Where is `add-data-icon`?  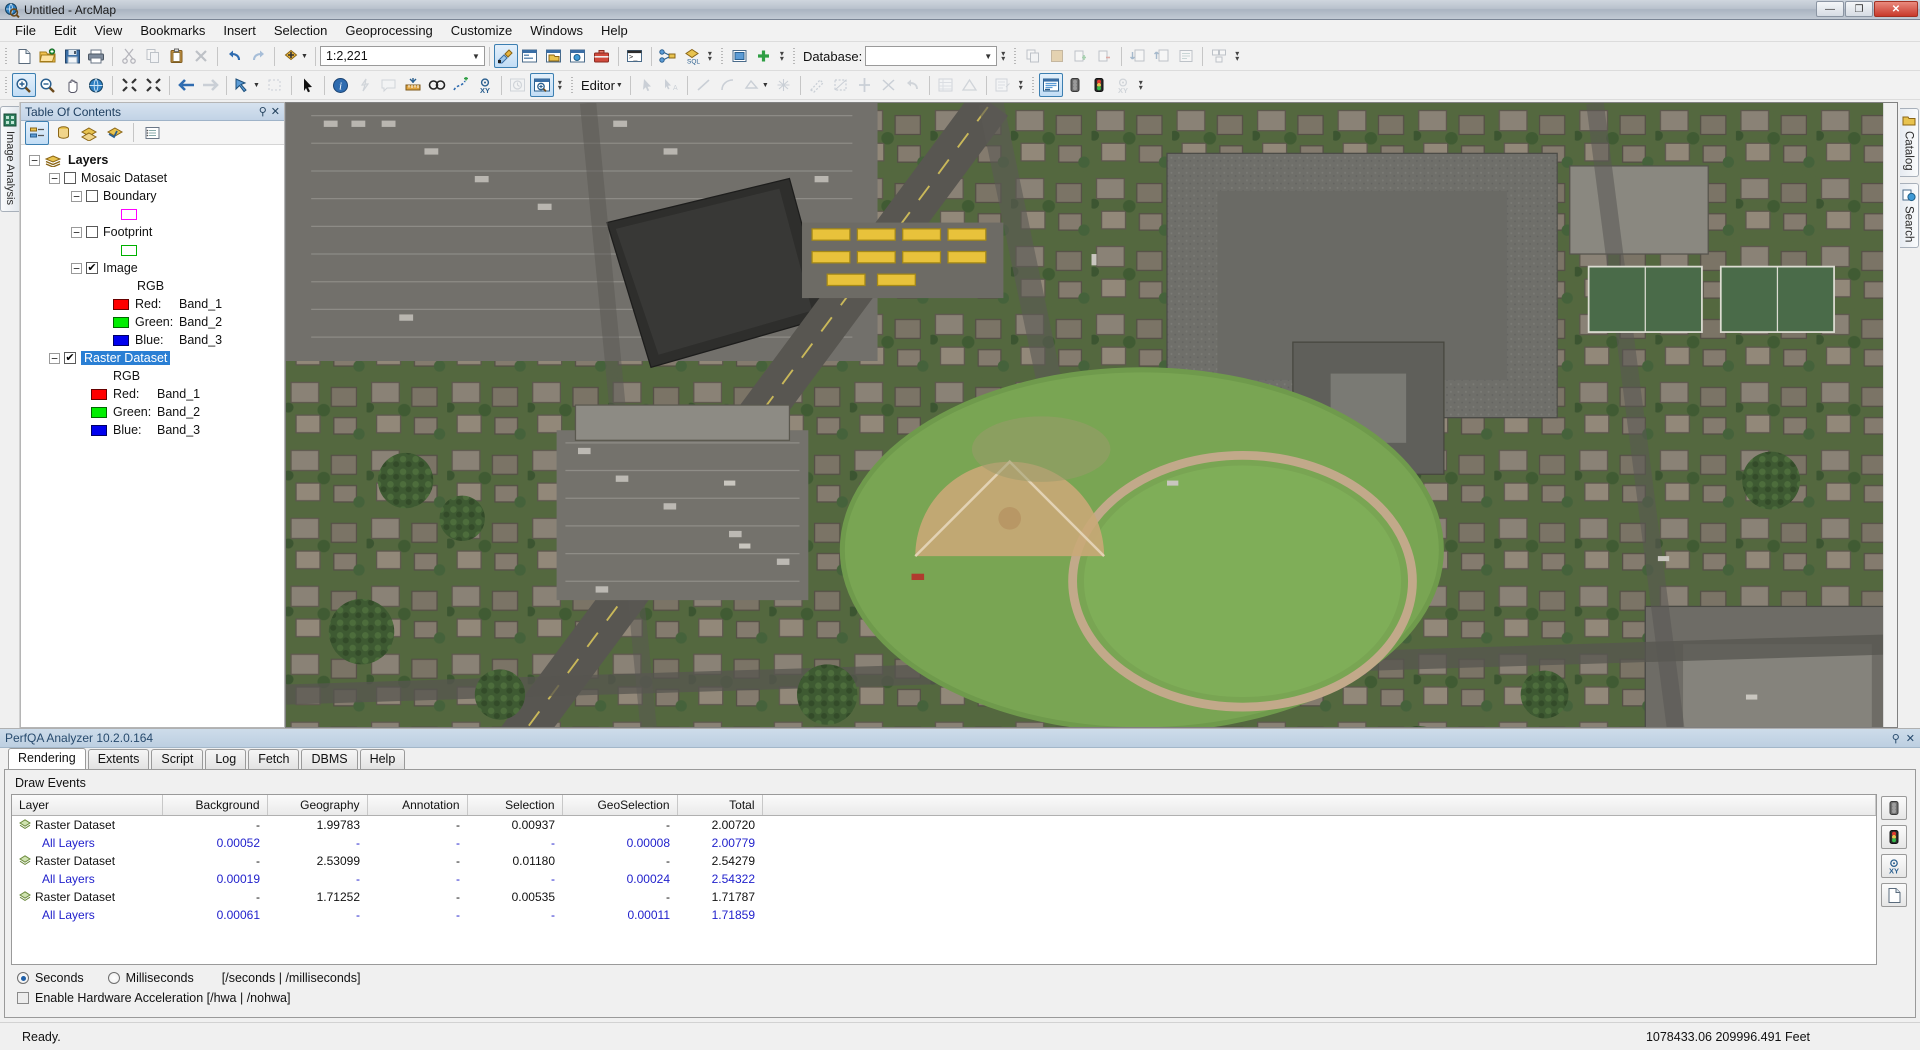 add-data-icon is located at coordinates (291, 56).